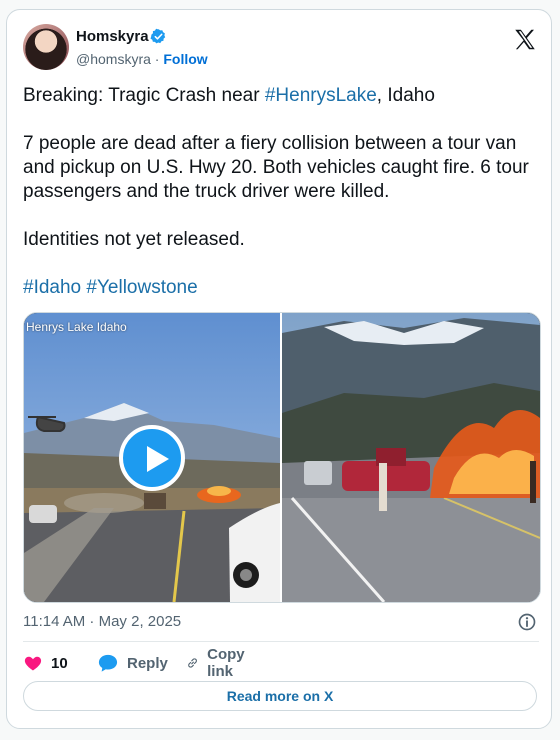 This screenshot has height=740, width=560. Describe the element at coordinates (113, 59) in the screenshot. I see `author-handle: @homskyra` at that location.